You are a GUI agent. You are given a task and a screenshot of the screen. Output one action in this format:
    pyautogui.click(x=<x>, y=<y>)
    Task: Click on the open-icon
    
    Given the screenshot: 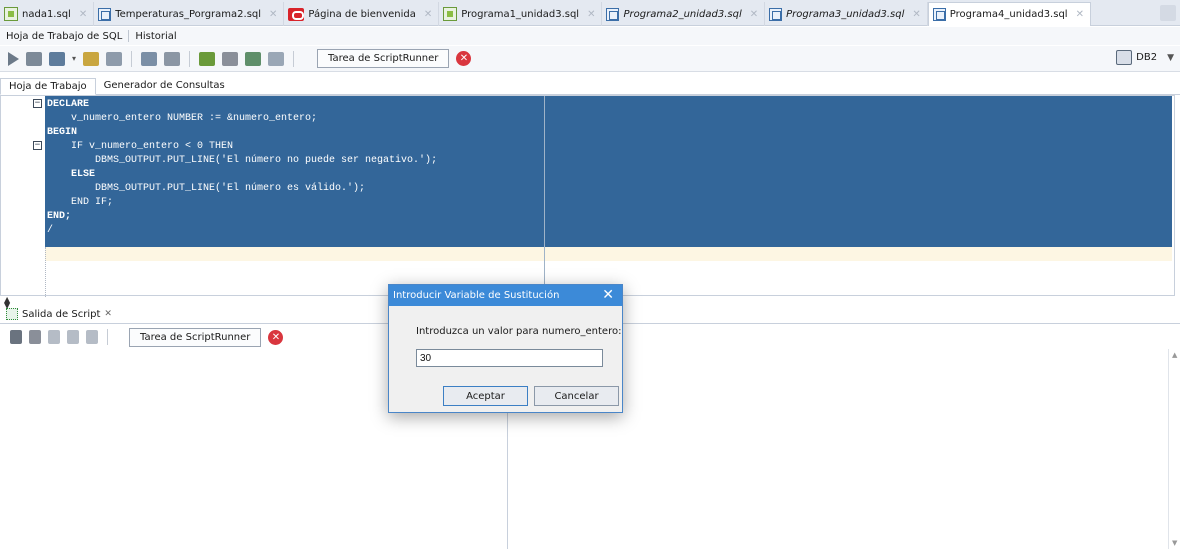 What is the action you would take?
    pyautogui.click(x=92, y=337)
    